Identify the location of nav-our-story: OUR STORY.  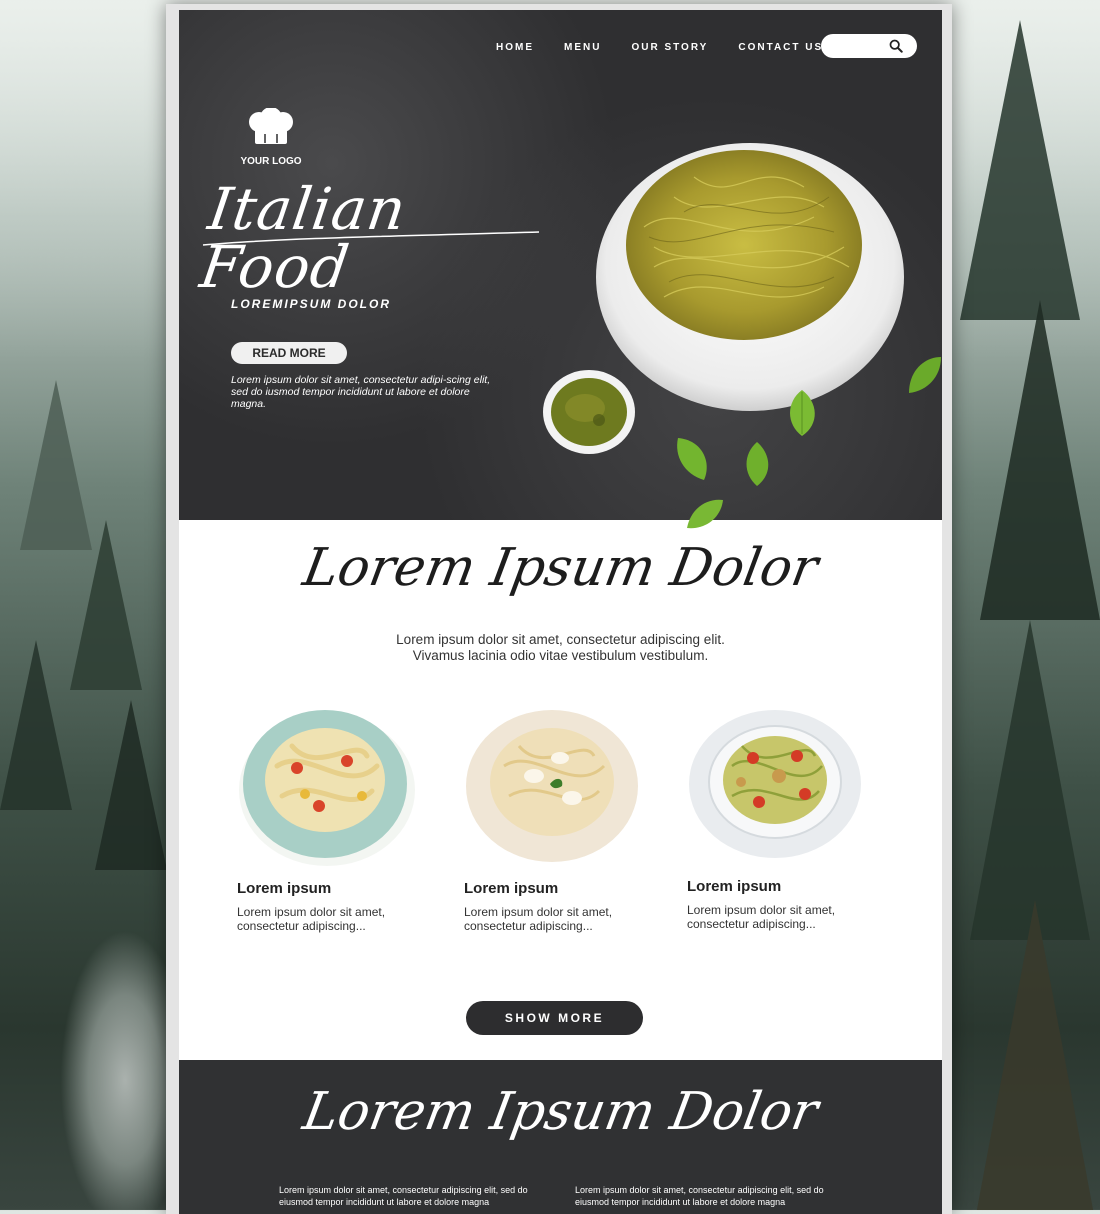
(669, 47).